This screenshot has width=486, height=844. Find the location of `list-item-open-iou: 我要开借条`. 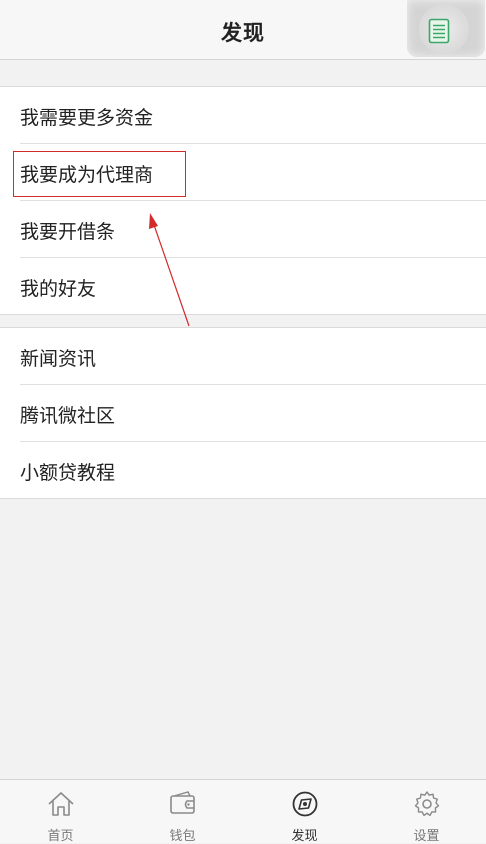

list-item-open-iou: 我要开借条 is located at coordinates (243, 229).